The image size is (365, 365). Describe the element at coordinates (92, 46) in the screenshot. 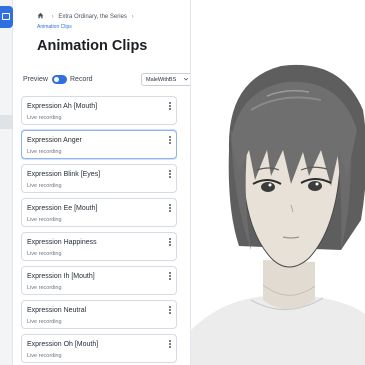

I see `page-title: Animation Clips` at that location.